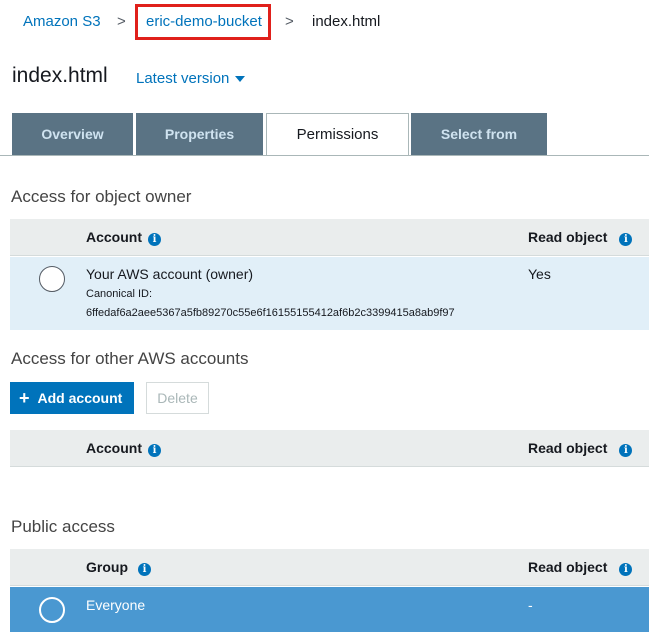 Image resolution: width=649 pixels, height=643 pixels. I want to click on group-name: Everyone, so click(116, 605).